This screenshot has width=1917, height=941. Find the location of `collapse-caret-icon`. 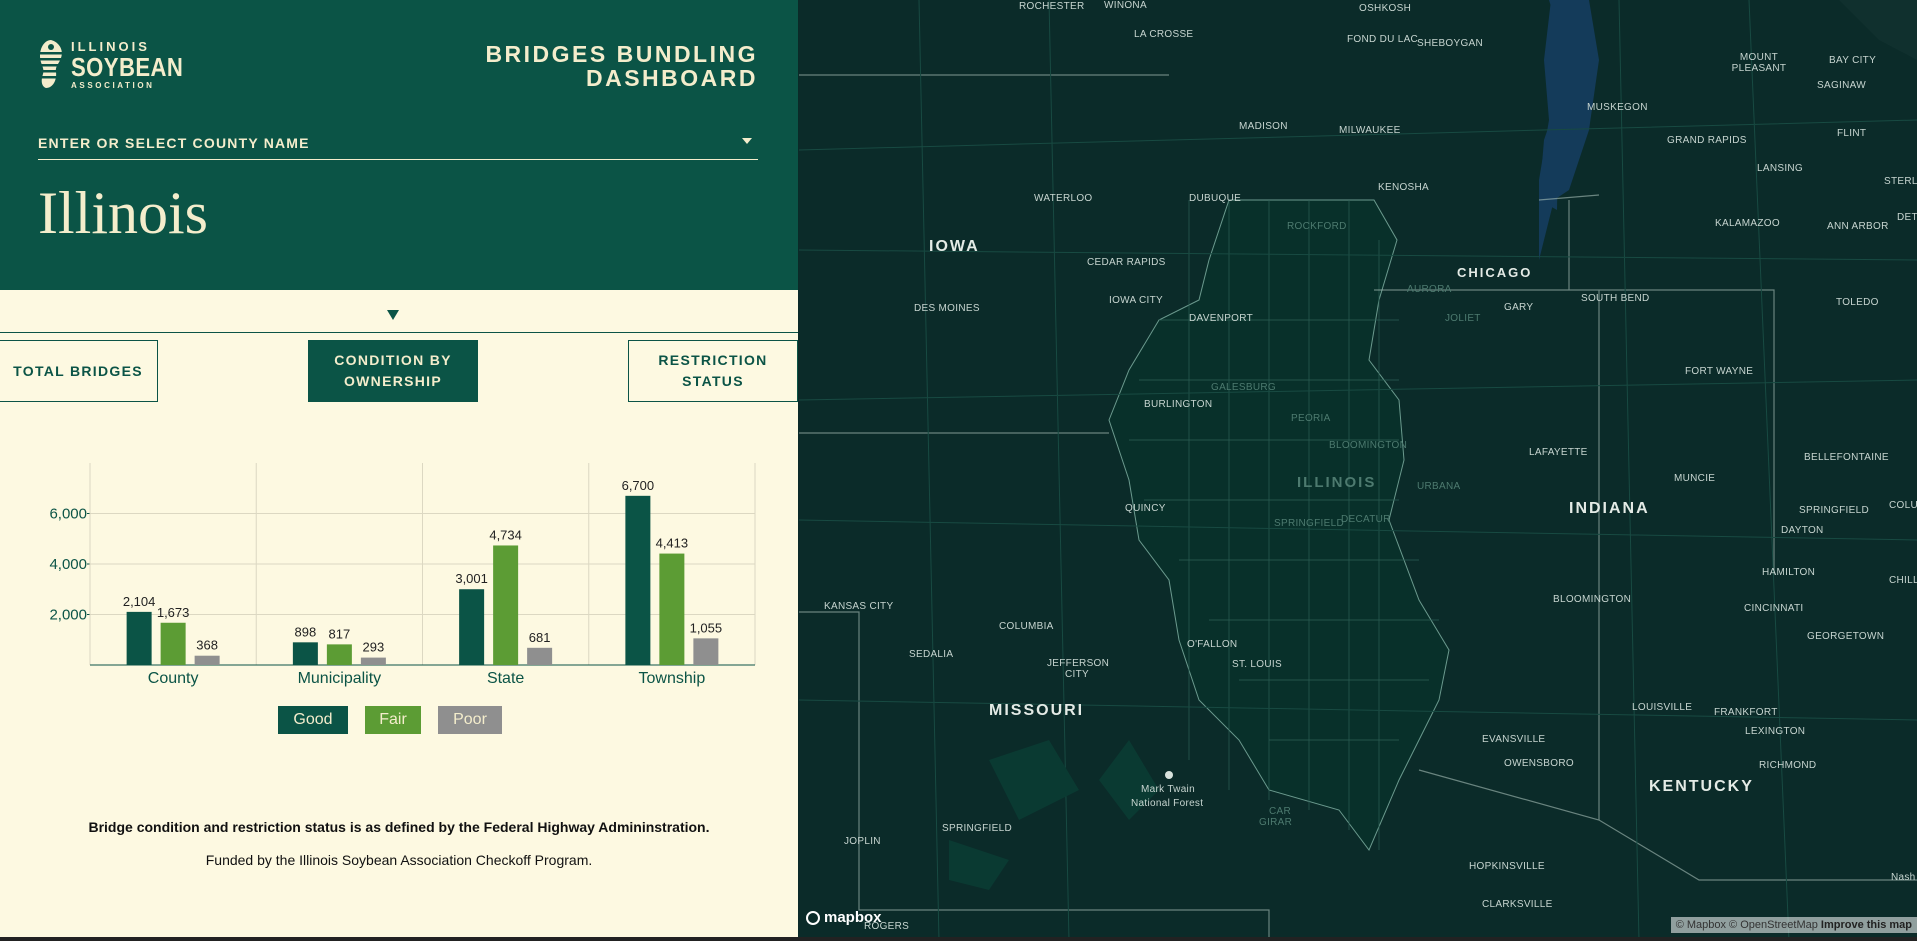

collapse-caret-icon is located at coordinates (393, 315).